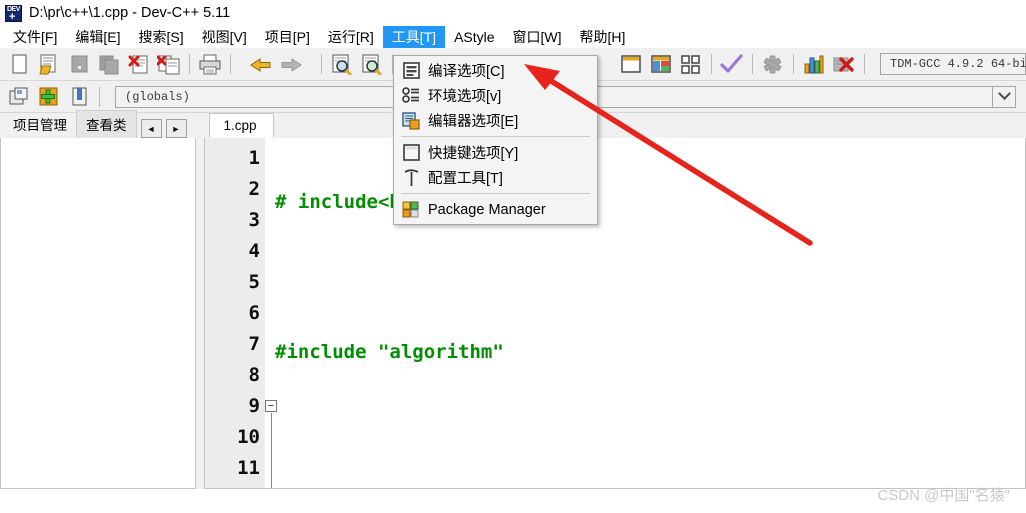 The height and width of the screenshot is (513, 1026). I want to click on line-number: 3, so click(254, 220).